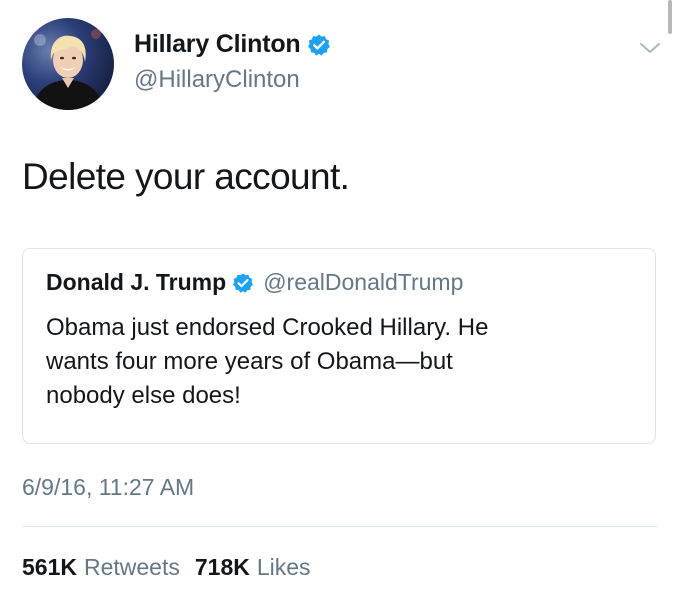 The width and height of the screenshot is (680, 606). I want to click on retweets-stat: 561K Retweets, so click(101, 567).